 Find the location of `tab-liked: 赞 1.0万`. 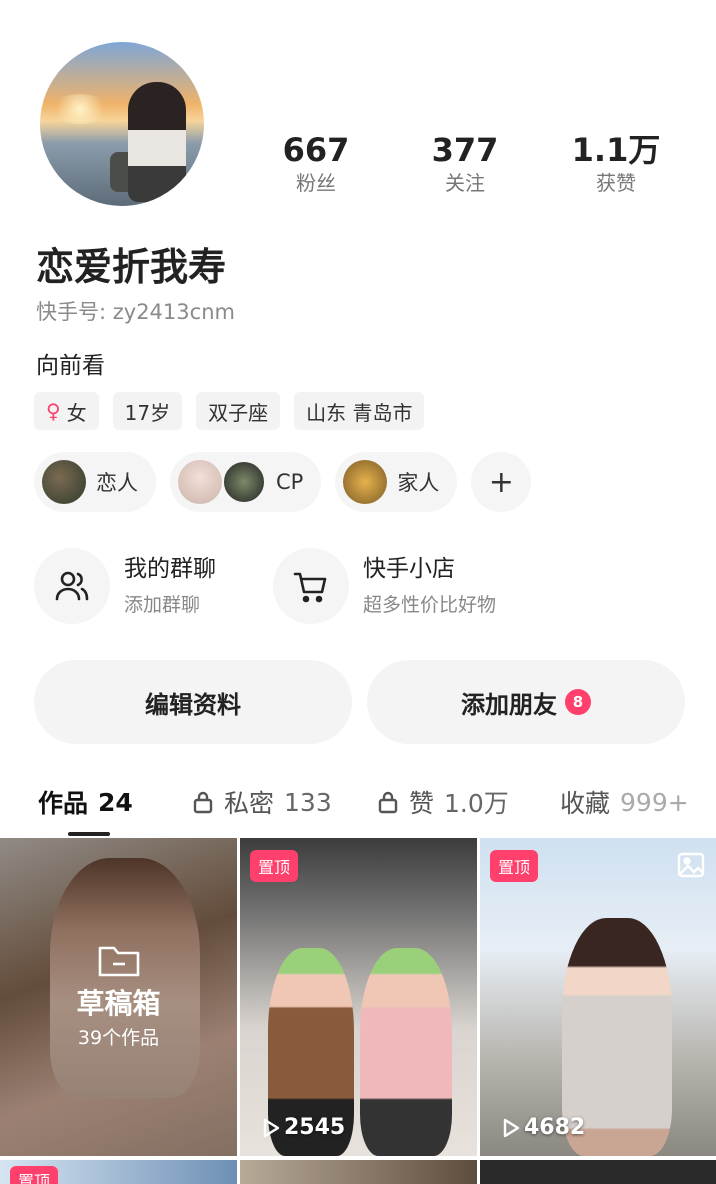

tab-liked: 赞 1.0万 is located at coordinates (443, 802).